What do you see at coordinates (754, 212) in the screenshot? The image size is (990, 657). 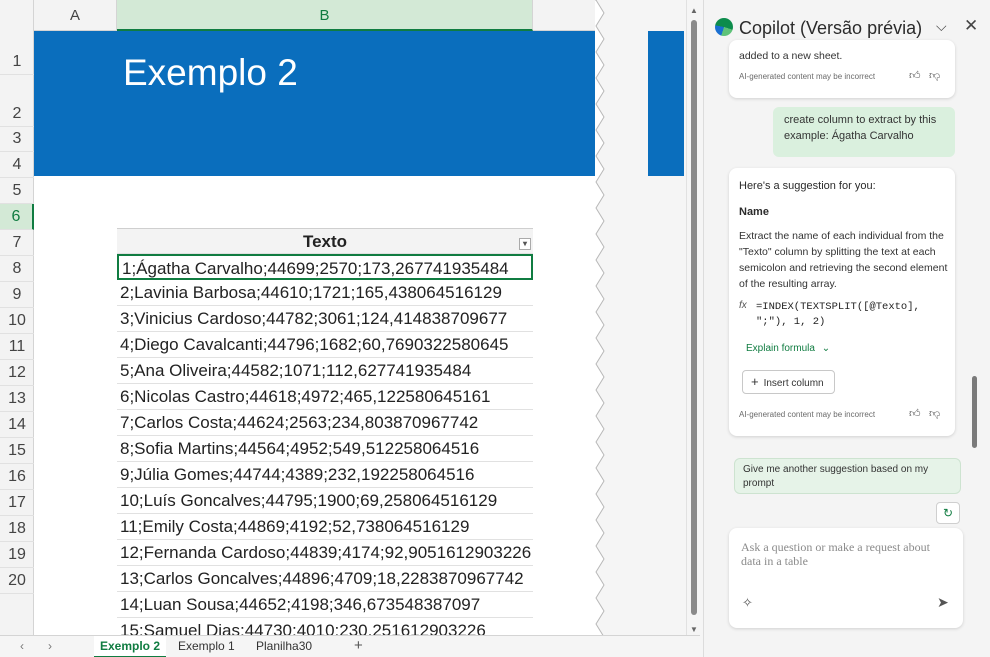 I see `suggestion-name: Name` at bounding box center [754, 212].